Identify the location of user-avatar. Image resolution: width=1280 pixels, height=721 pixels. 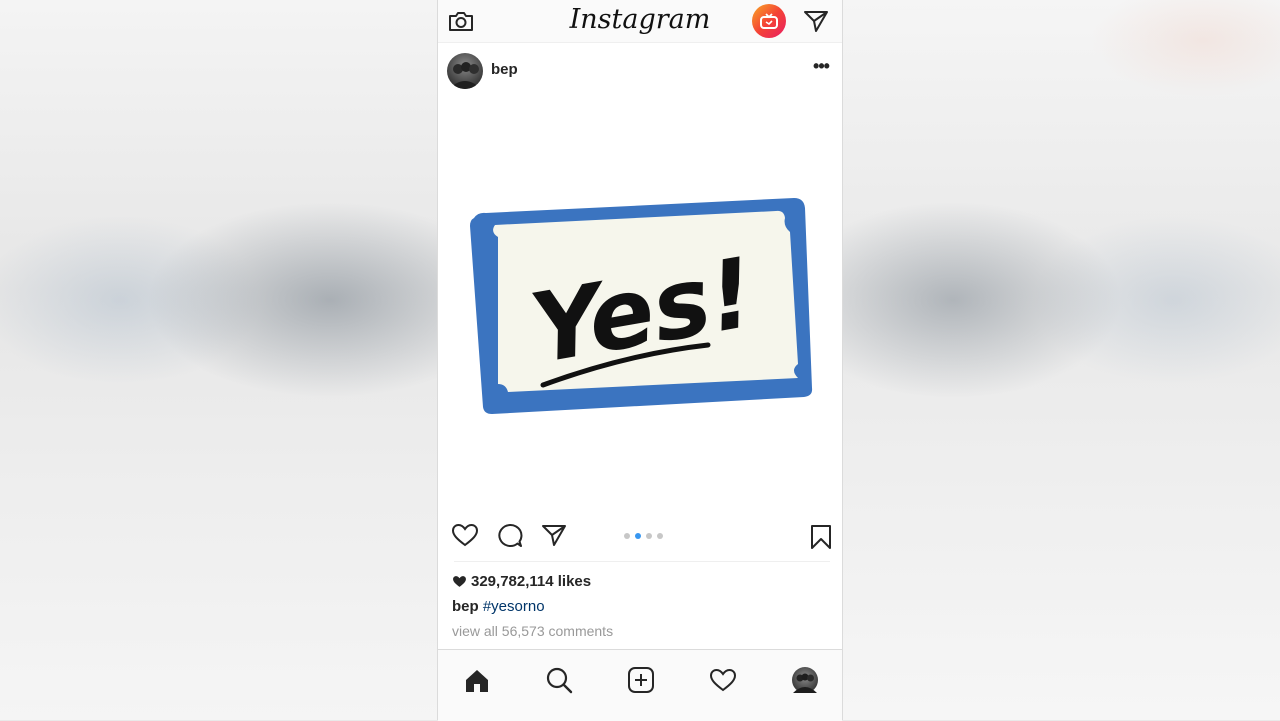
(465, 71).